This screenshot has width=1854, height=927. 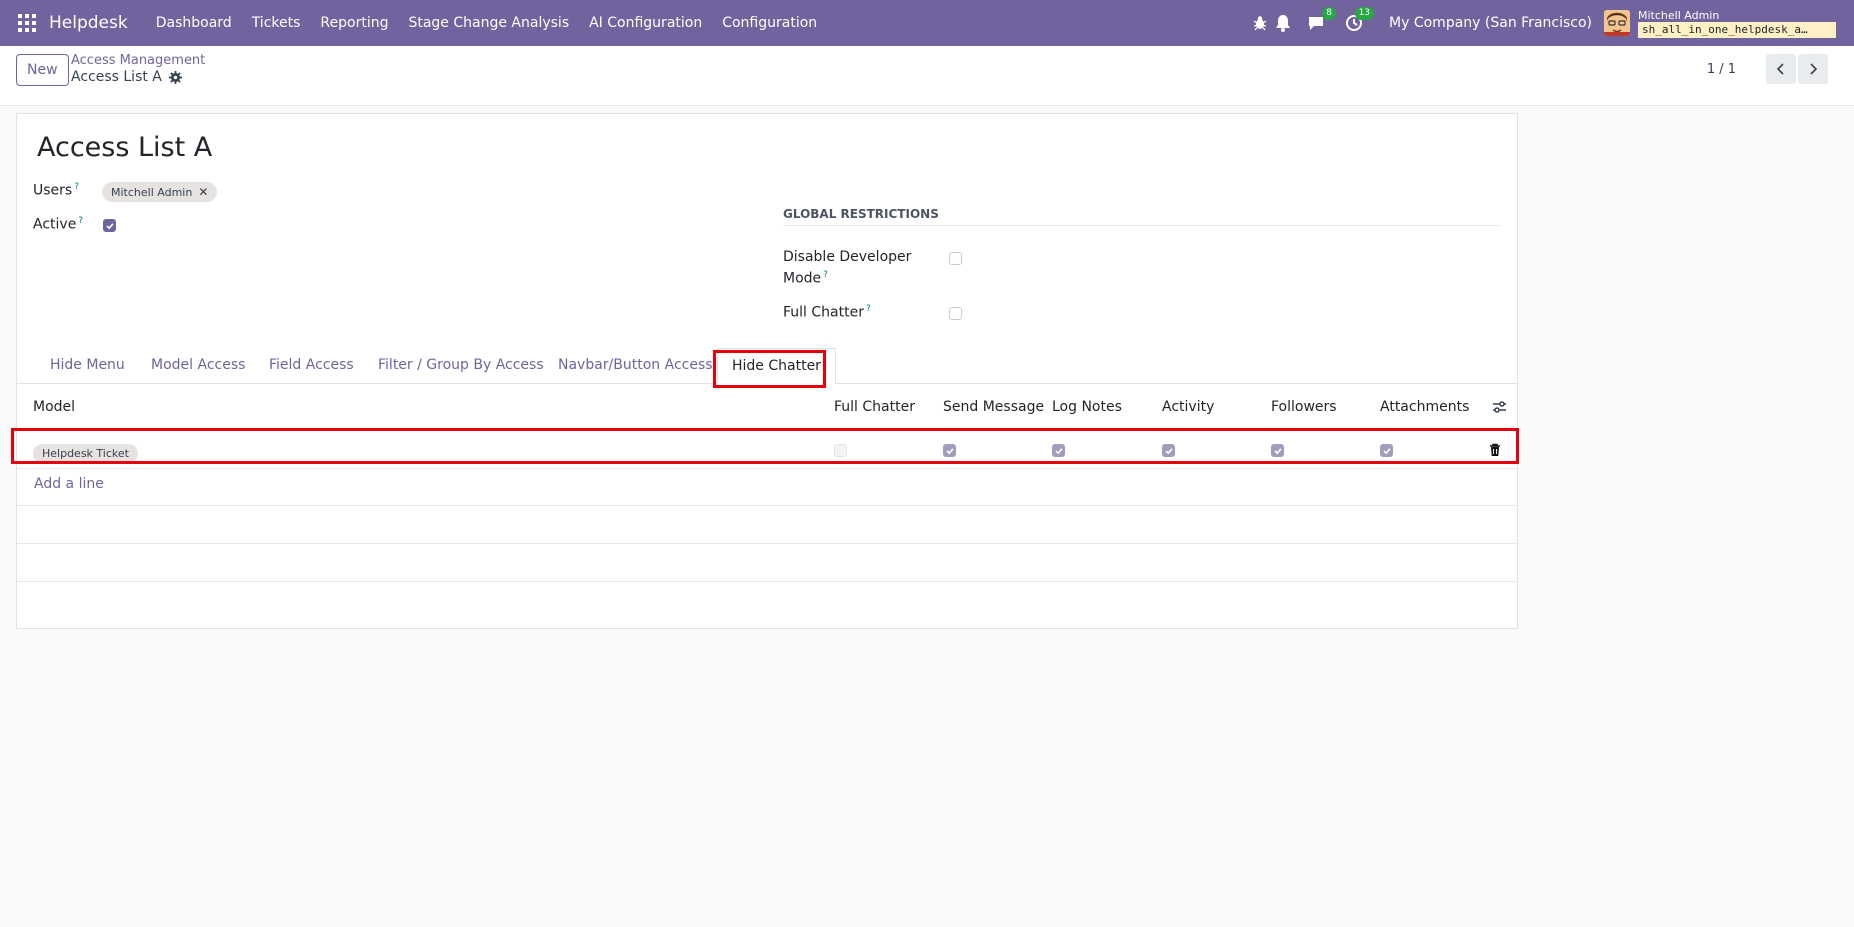 What do you see at coordinates (488, 23) in the screenshot?
I see `menu-stage-change-analysis: Stage Change Analysis` at bounding box center [488, 23].